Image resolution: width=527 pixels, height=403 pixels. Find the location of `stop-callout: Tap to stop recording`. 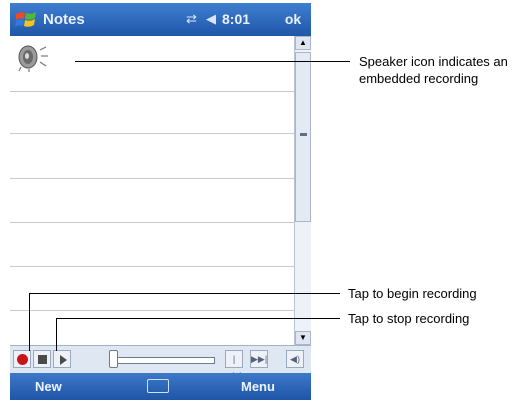

stop-callout: Tap to stop recording is located at coordinates (409, 318).